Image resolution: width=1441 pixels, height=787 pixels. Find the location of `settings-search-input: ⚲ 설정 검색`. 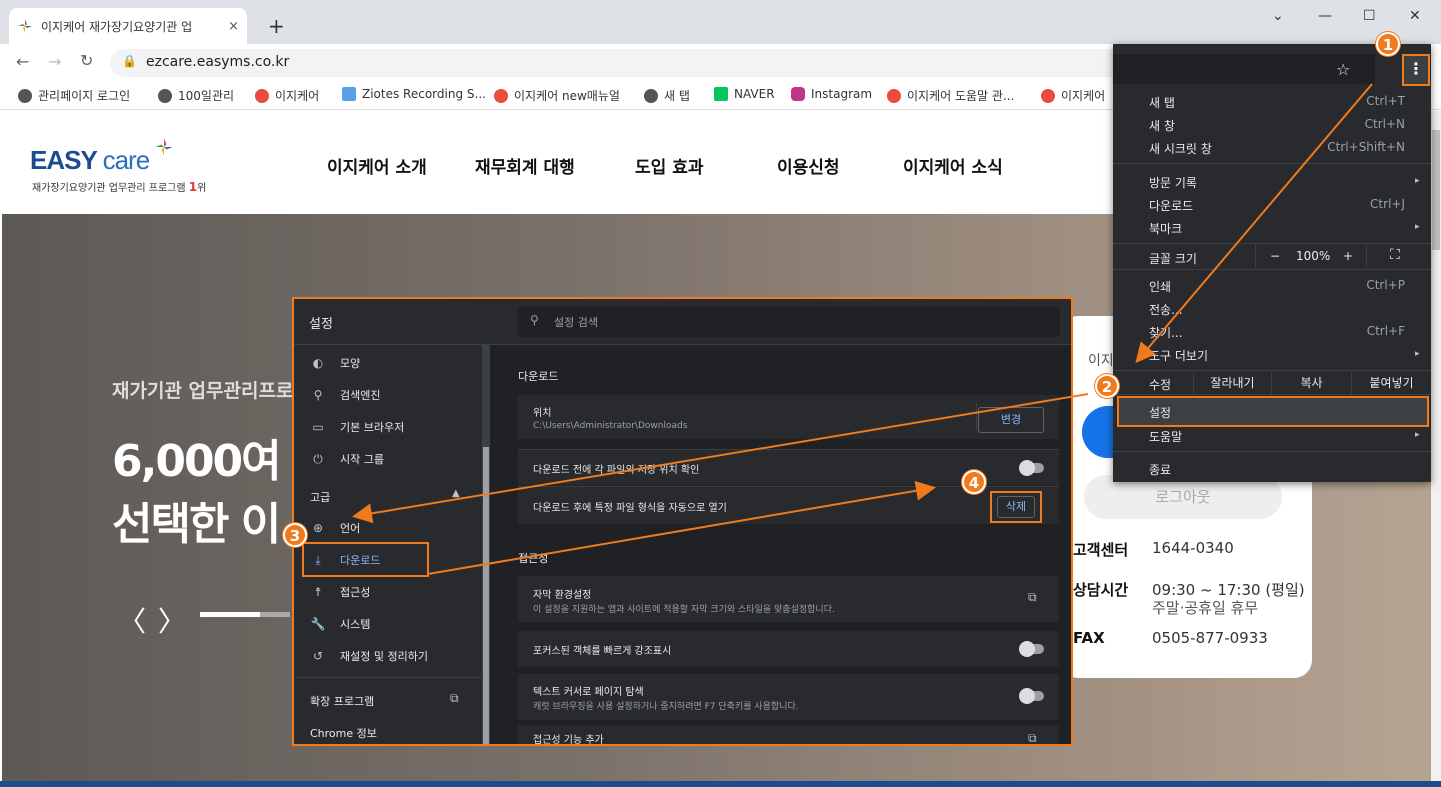

settings-search-input: ⚲ 설정 검색 is located at coordinates (789, 322).